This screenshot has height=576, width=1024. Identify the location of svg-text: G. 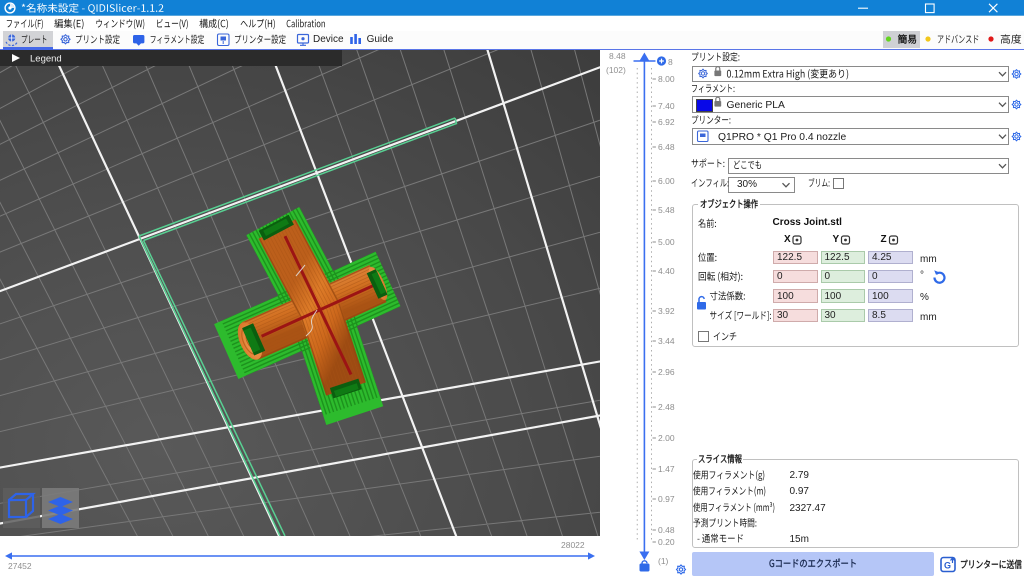
(947, 566).